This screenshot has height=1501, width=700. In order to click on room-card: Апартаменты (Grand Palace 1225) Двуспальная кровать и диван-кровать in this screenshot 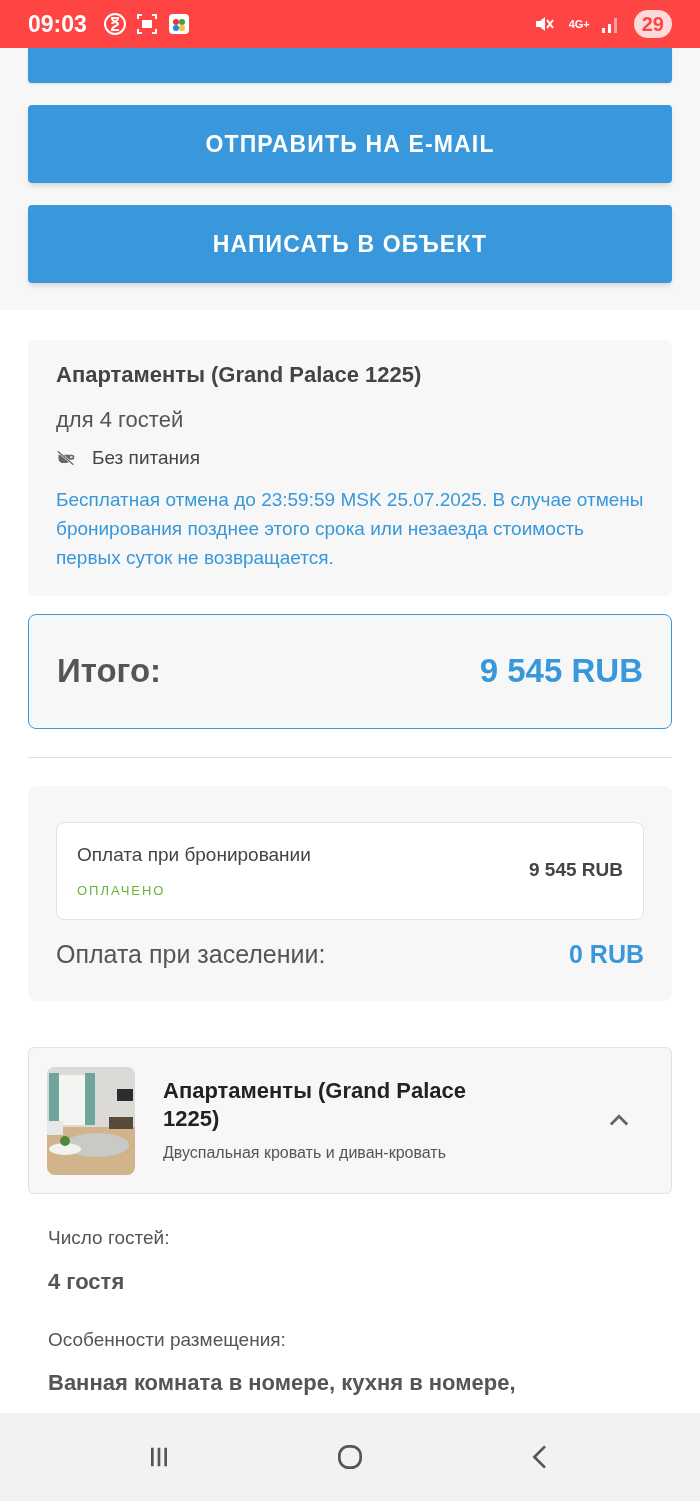, I will do `click(350, 1120)`.